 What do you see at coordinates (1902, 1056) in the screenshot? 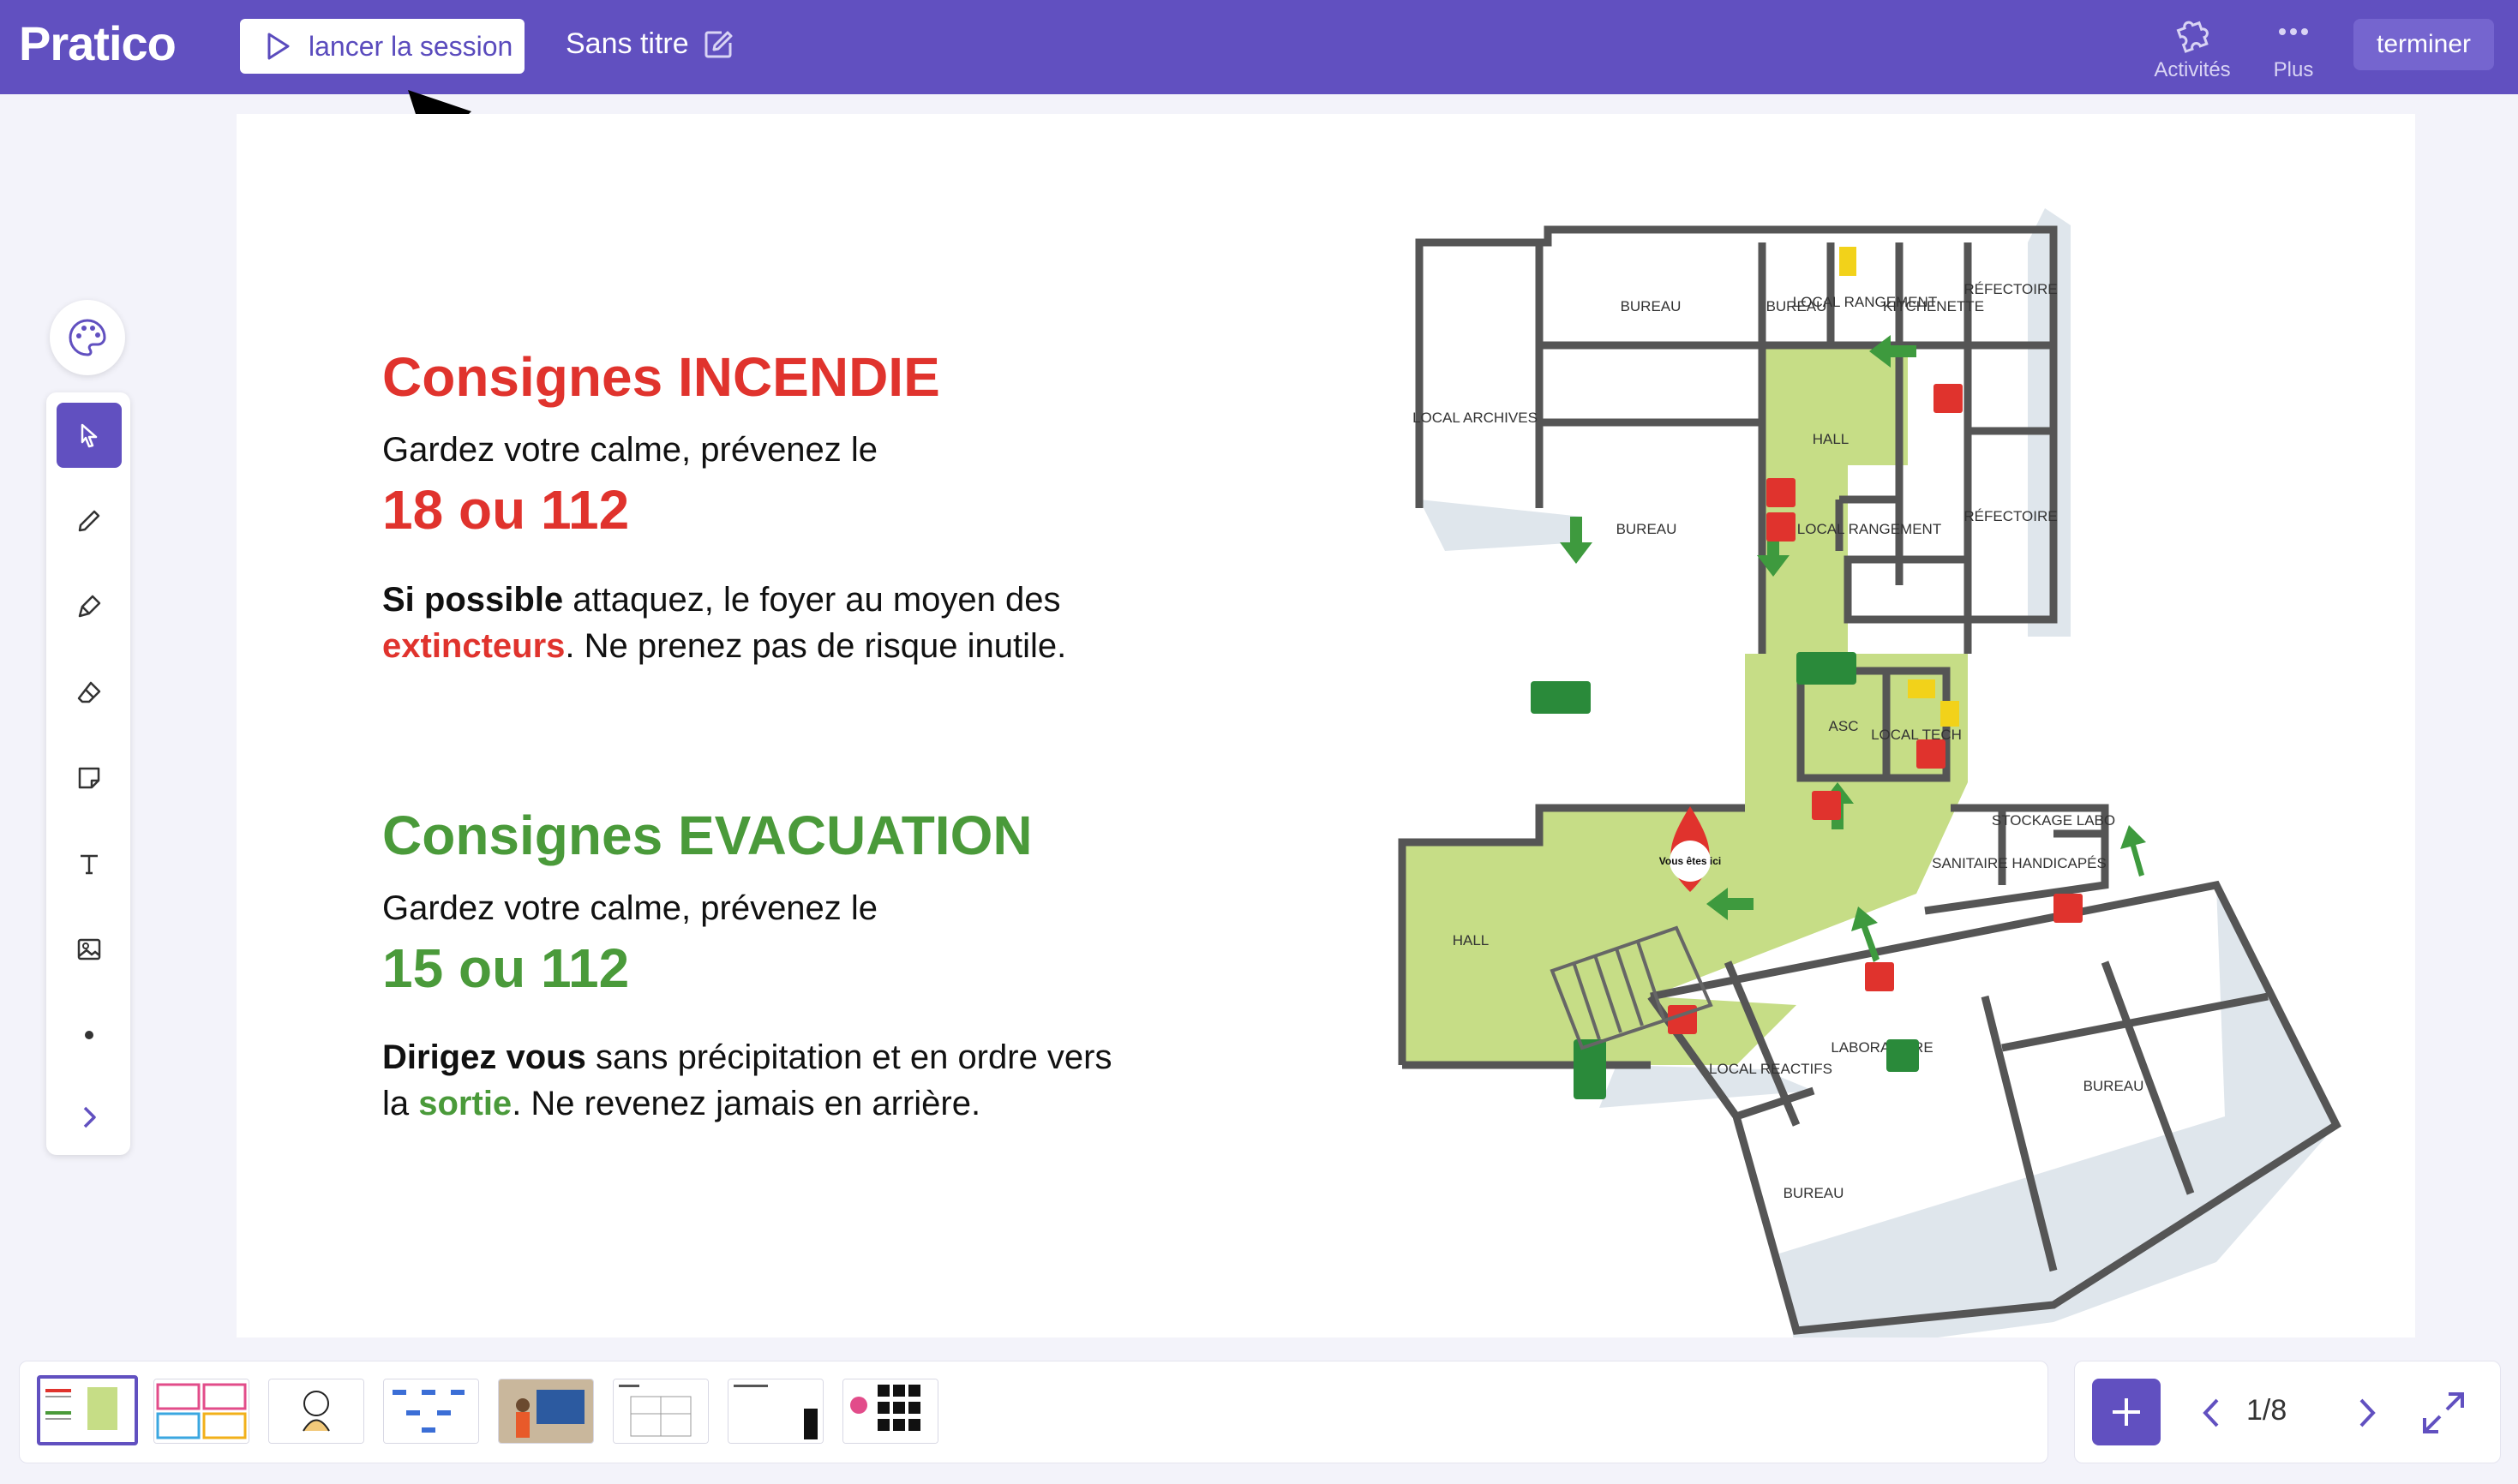
I see `first-aid-sign` at bounding box center [1902, 1056].